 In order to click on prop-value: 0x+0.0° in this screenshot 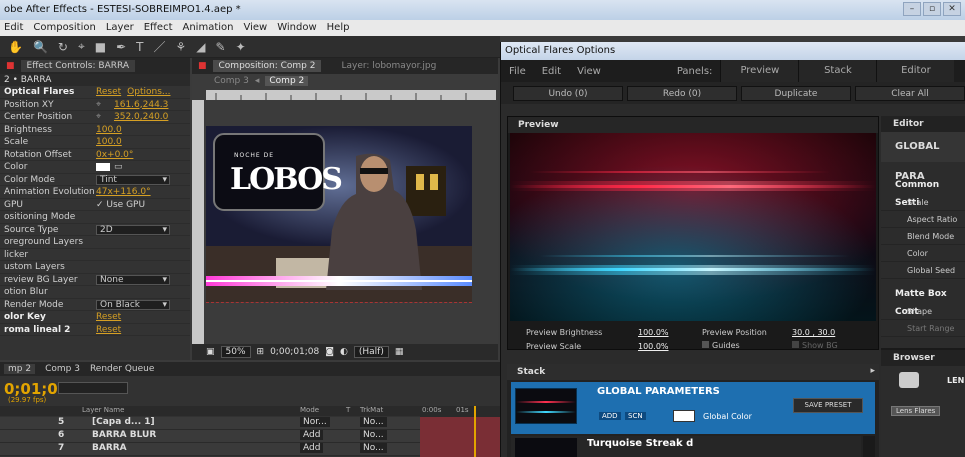, I will do `click(114, 155)`.